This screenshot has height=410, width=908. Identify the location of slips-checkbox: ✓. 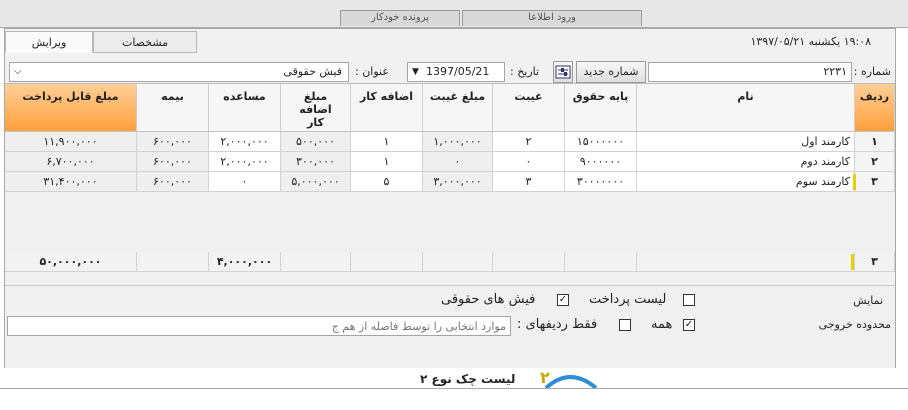
(563, 300).